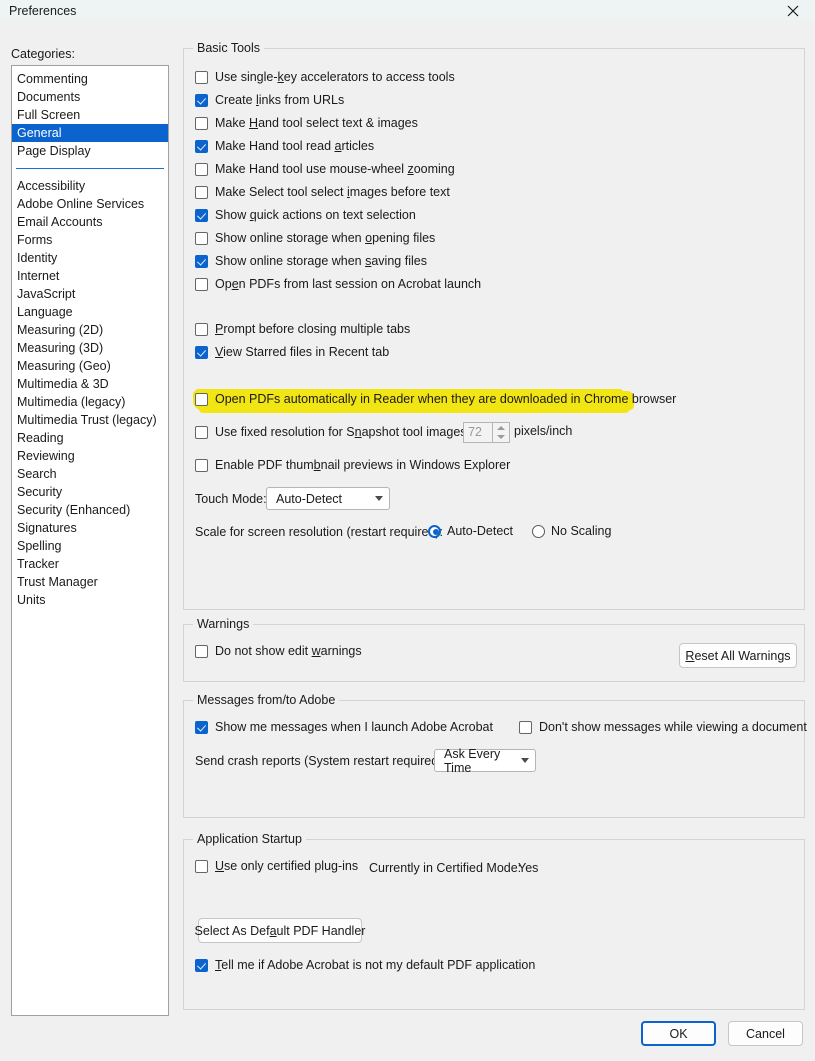 The width and height of the screenshot is (815, 1061). Describe the element at coordinates (90, 510) in the screenshot. I see `sidebar-item-security-enhanced: Security (Enhanced)` at that location.